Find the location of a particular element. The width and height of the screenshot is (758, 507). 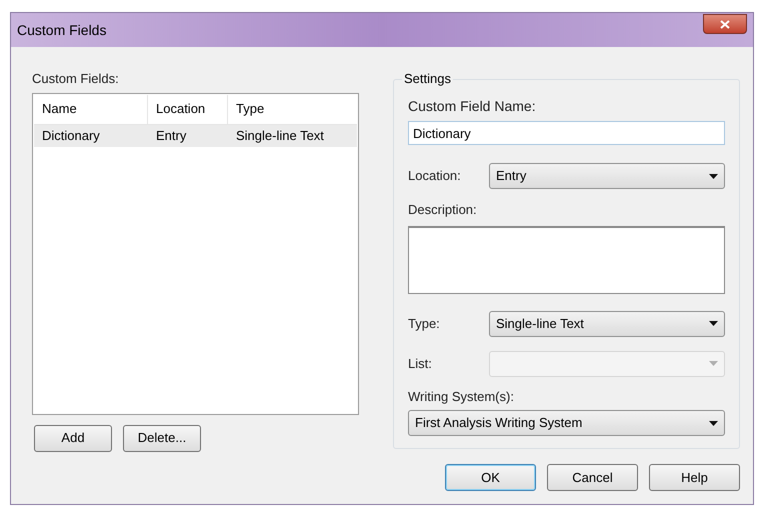

dialog-button: Cancel is located at coordinates (592, 477).